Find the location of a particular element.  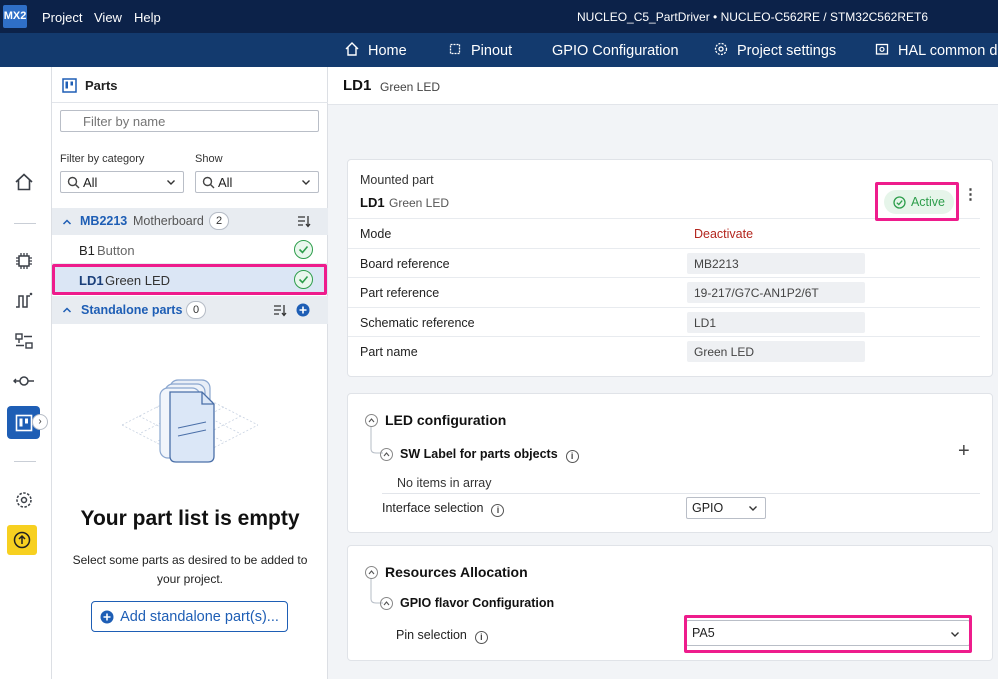

standalone-label: Standalone parts is located at coordinates (132, 310).